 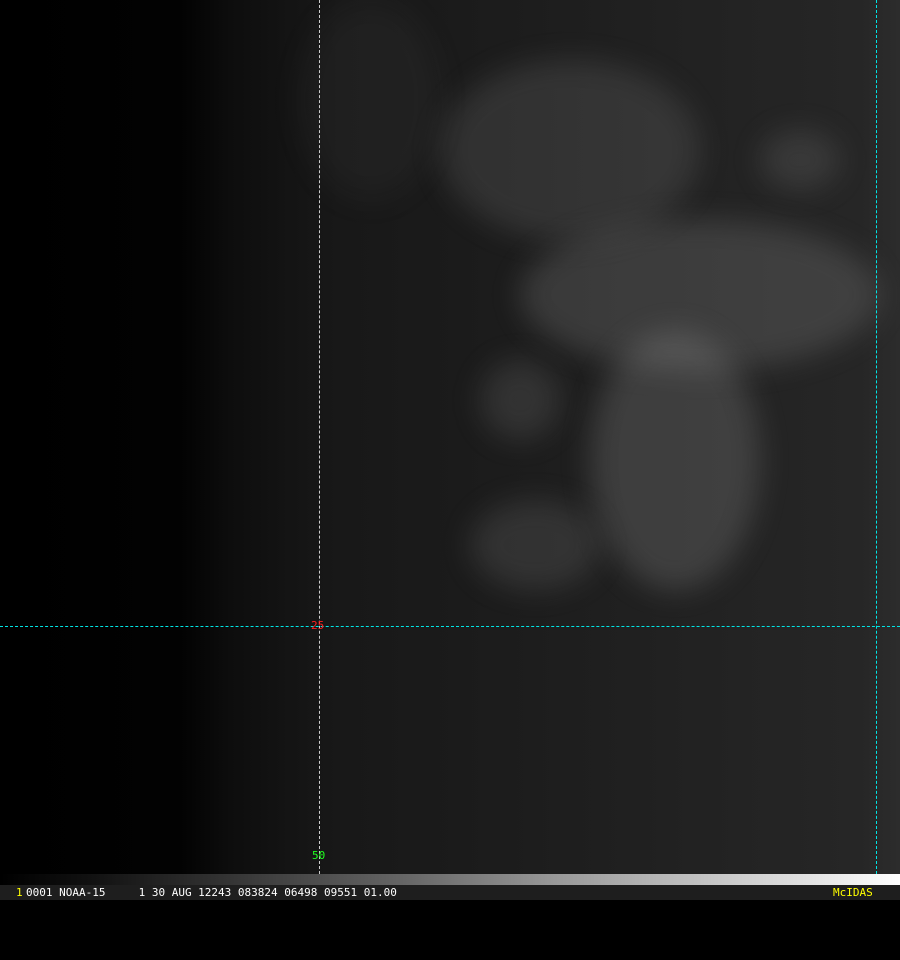 What do you see at coordinates (853, 892) in the screenshot?
I see `mcidas-brand: McIDAS` at bounding box center [853, 892].